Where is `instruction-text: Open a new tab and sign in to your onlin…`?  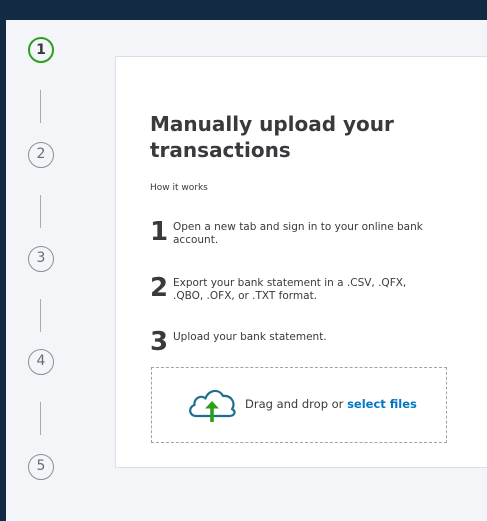
instruction-text: Open a new tab and sign in to your onlin… is located at coordinates (298, 233).